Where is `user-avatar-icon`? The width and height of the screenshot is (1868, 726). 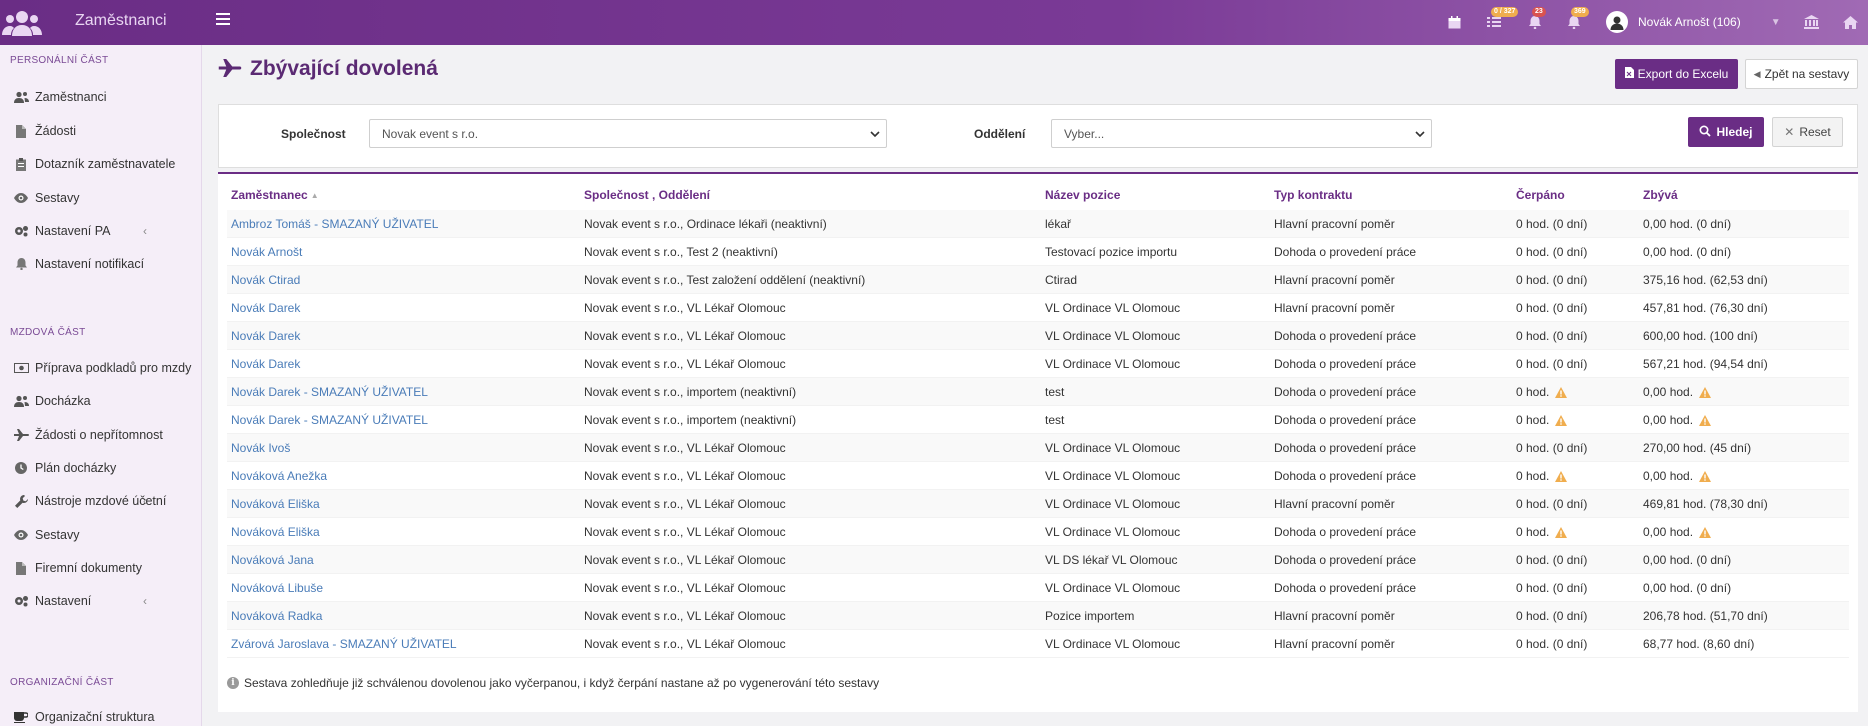
user-avatar-icon is located at coordinates (1617, 22).